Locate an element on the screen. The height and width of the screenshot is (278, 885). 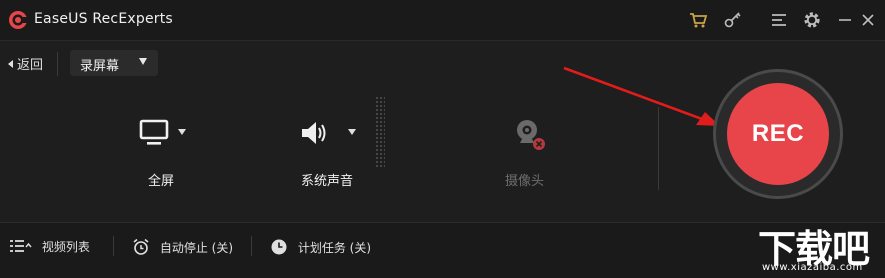
webcam-icon is located at coordinates (529, 136).